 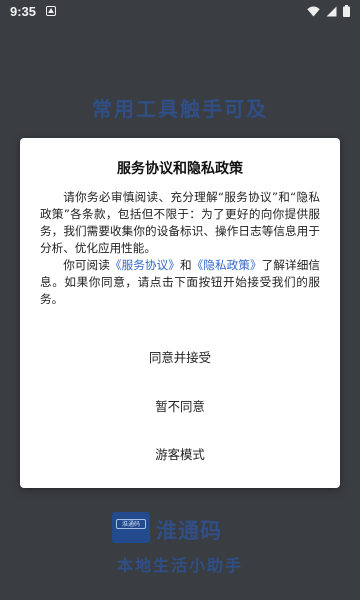 What do you see at coordinates (51, 11) in the screenshot?
I see `notification-icon` at bounding box center [51, 11].